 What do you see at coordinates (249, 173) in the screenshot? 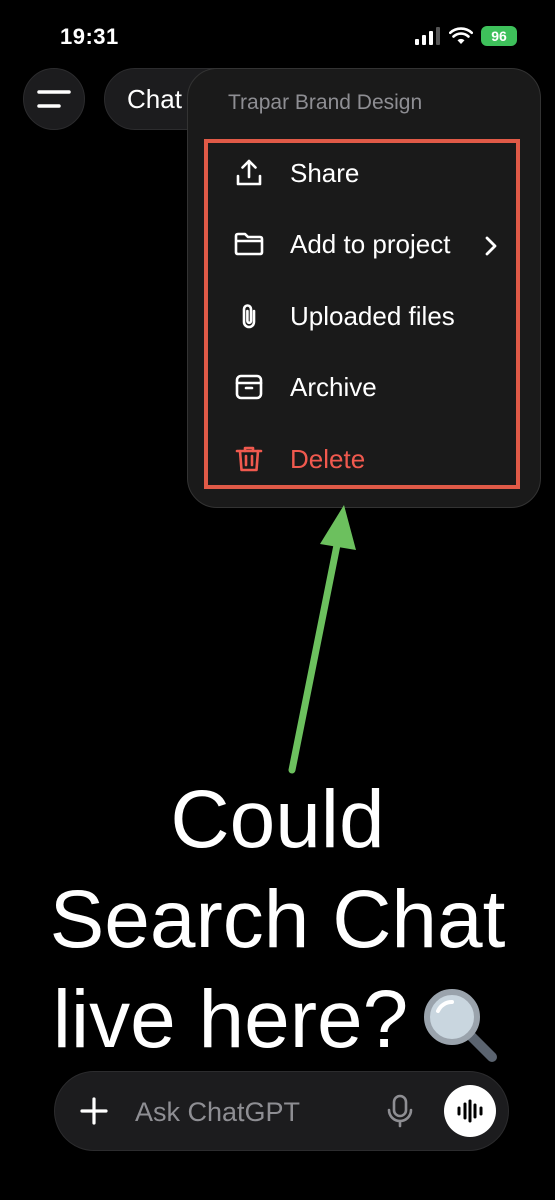
I see `share-icon` at bounding box center [249, 173].